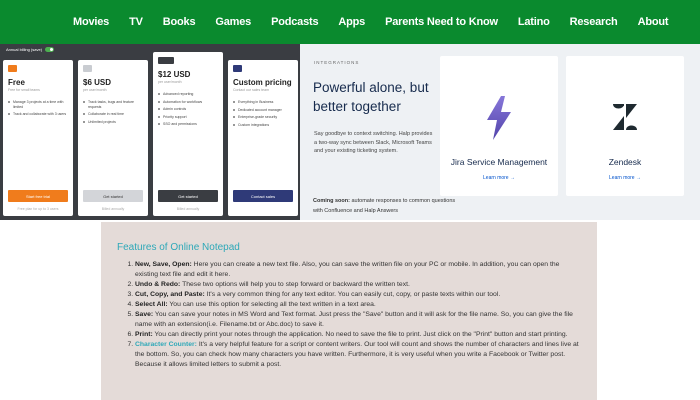 This screenshot has height=400, width=700. I want to click on billing-label: Annual billing (save), so click(24, 49).